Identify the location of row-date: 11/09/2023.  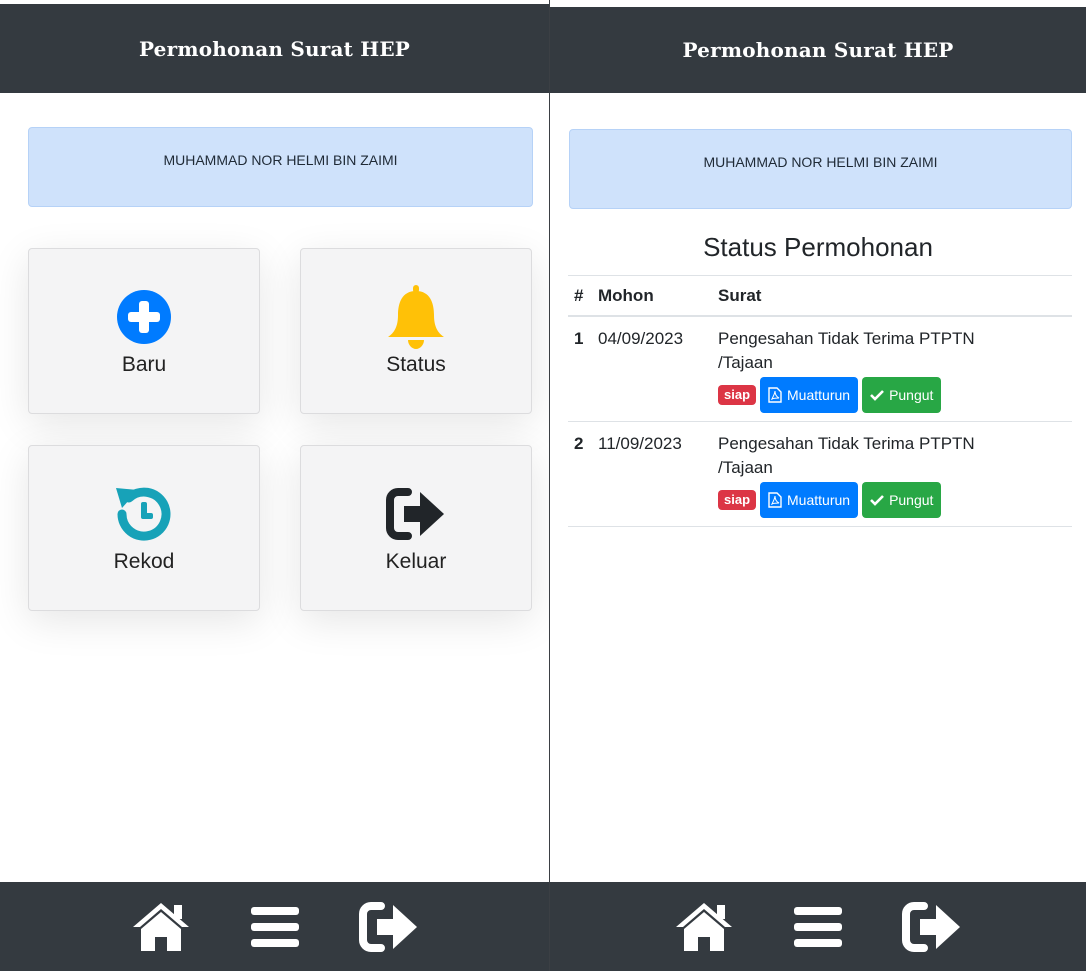
(652, 474).